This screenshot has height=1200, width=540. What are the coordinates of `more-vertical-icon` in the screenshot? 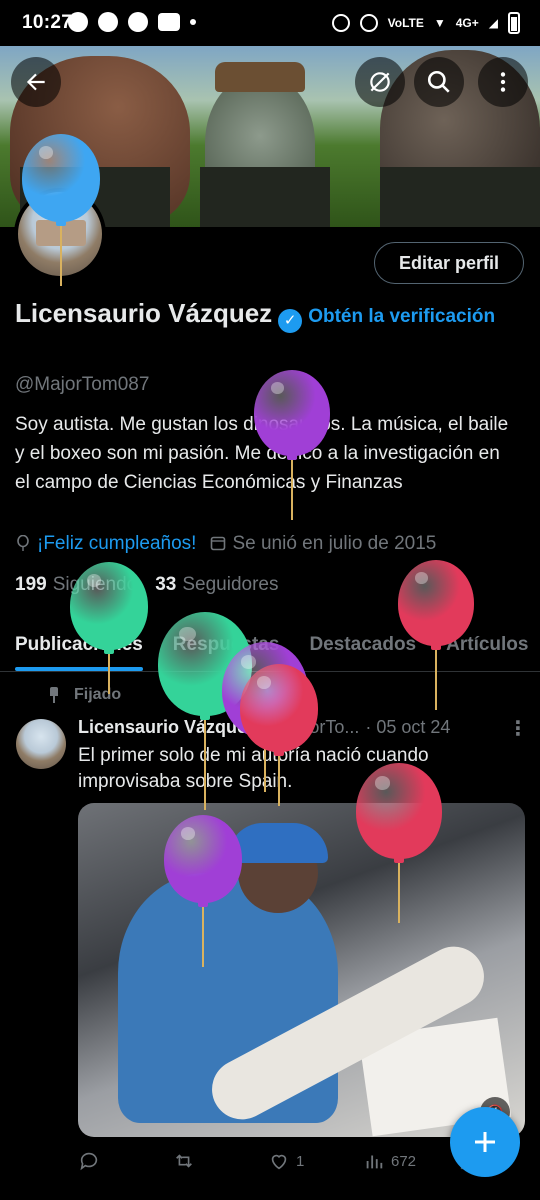 It's located at (503, 82).